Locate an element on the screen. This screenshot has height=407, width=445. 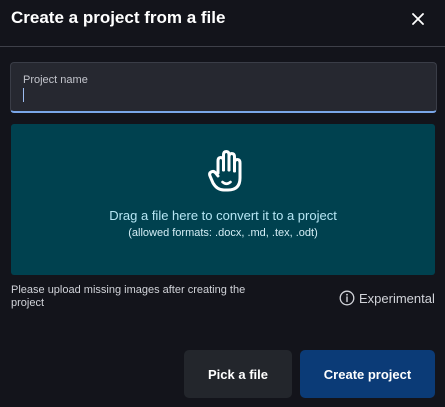
project-name-input is located at coordinates (223, 95).